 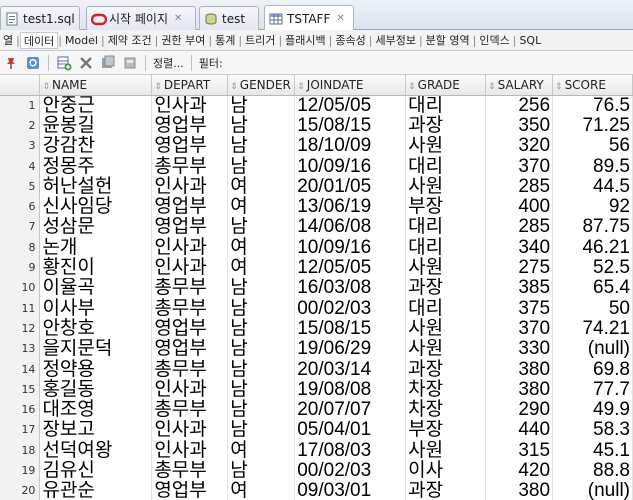 I want to click on cell-score: 77.7, so click(x=592, y=389).